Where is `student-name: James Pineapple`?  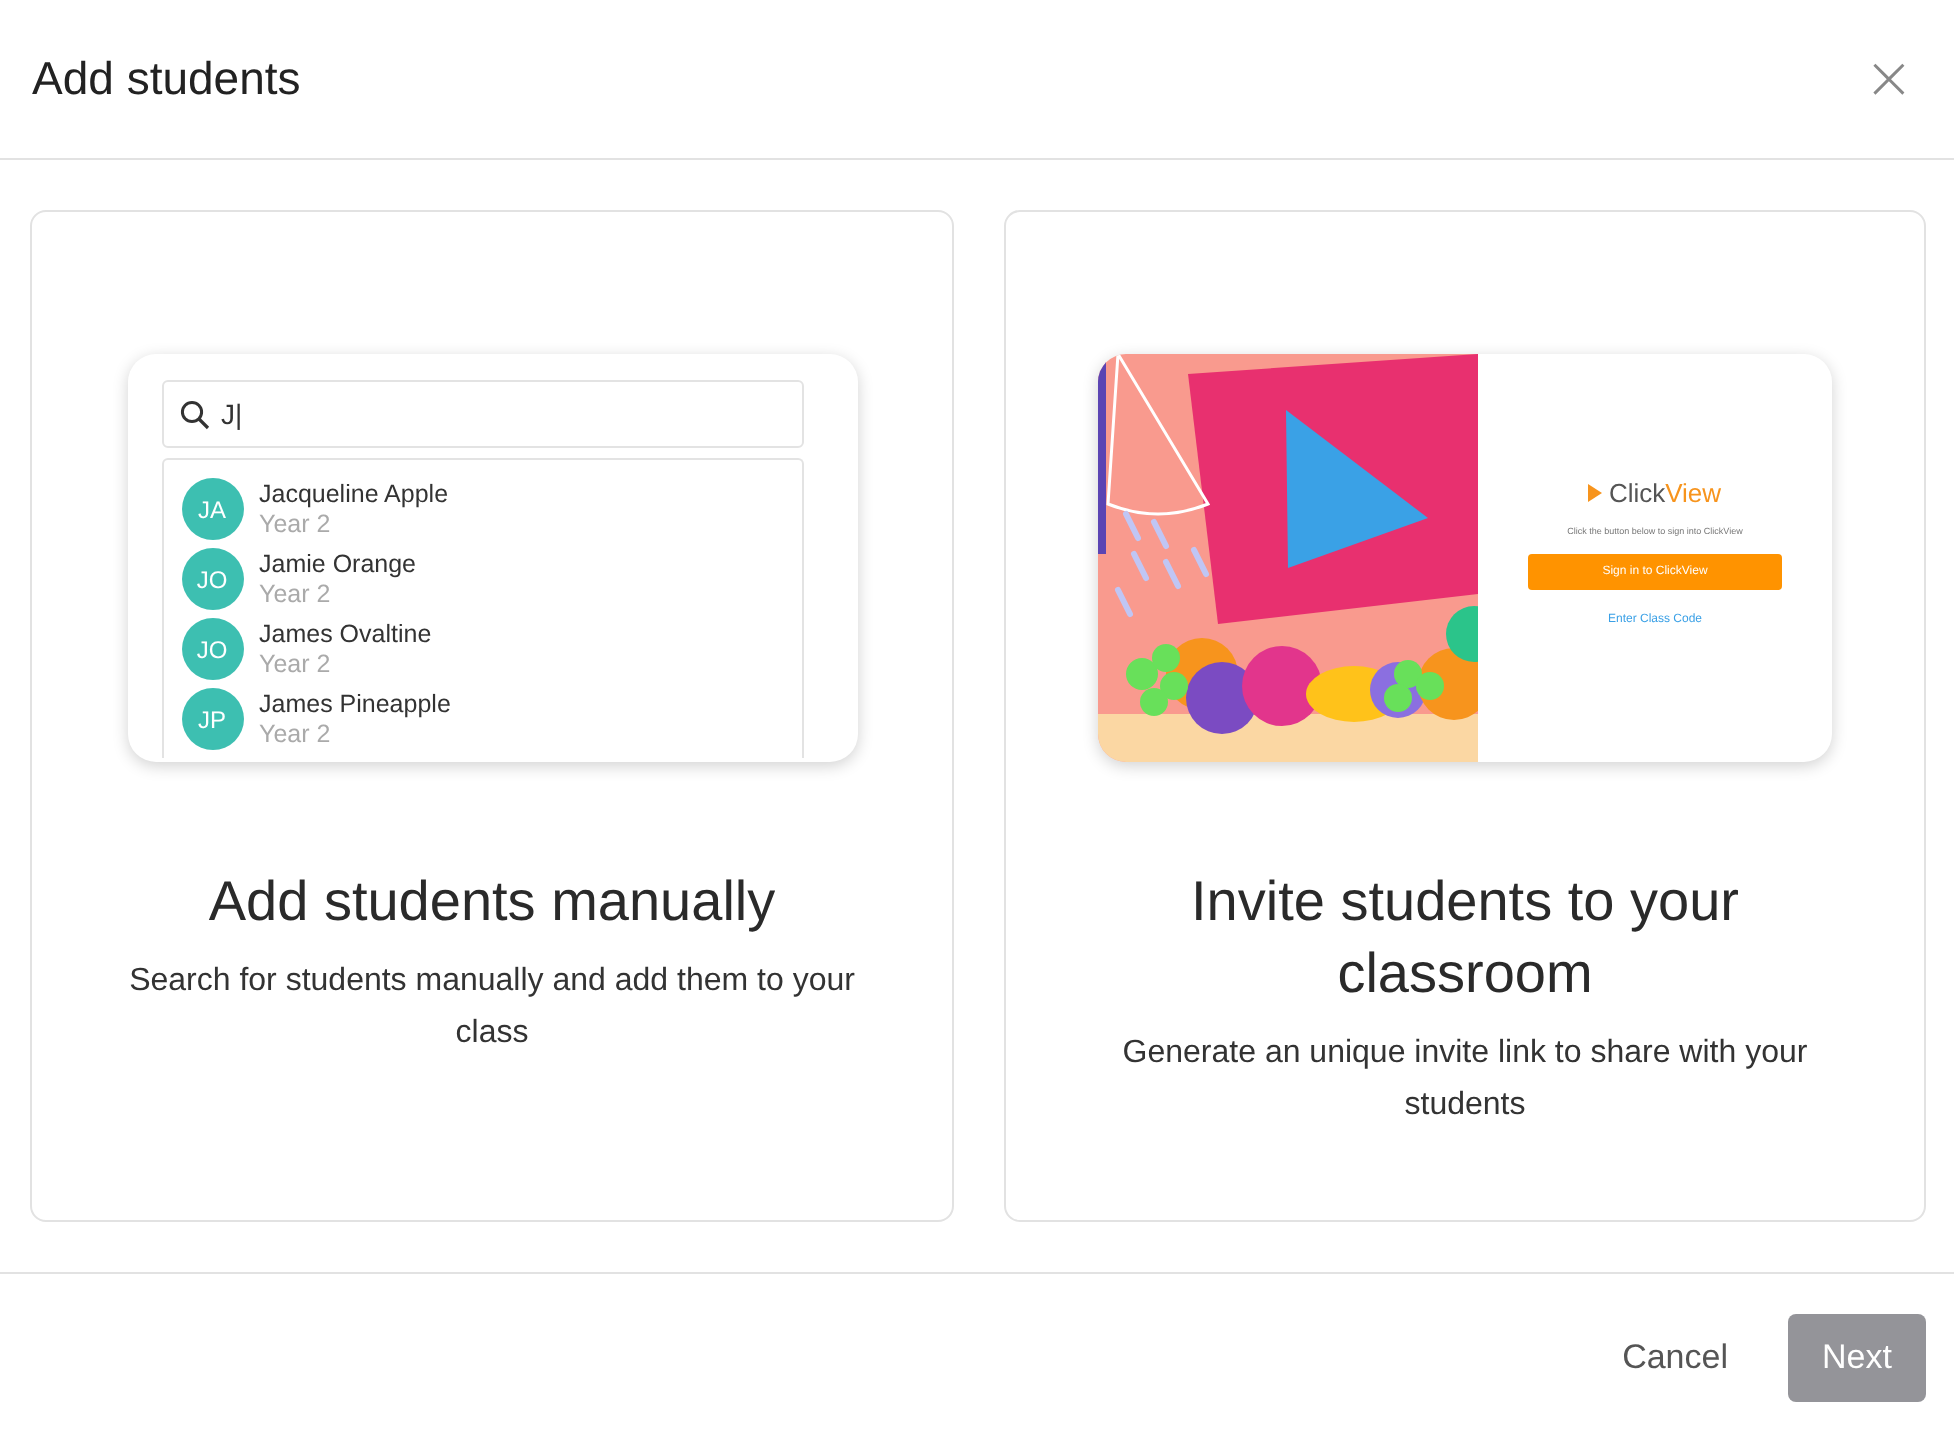
student-name: James Pineapple is located at coordinates (355, 704).